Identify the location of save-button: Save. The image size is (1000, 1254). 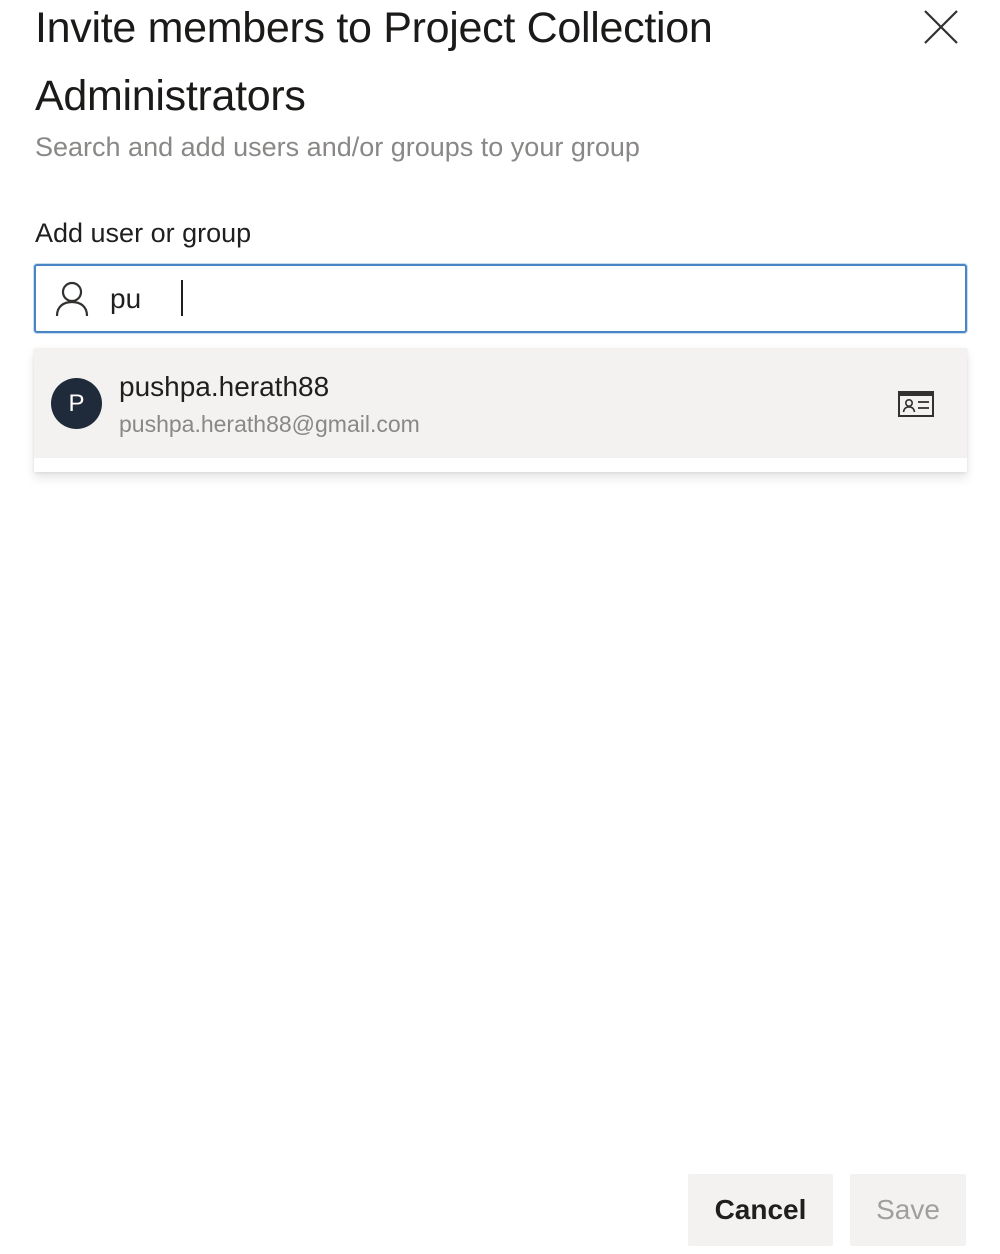
(908, 1210).